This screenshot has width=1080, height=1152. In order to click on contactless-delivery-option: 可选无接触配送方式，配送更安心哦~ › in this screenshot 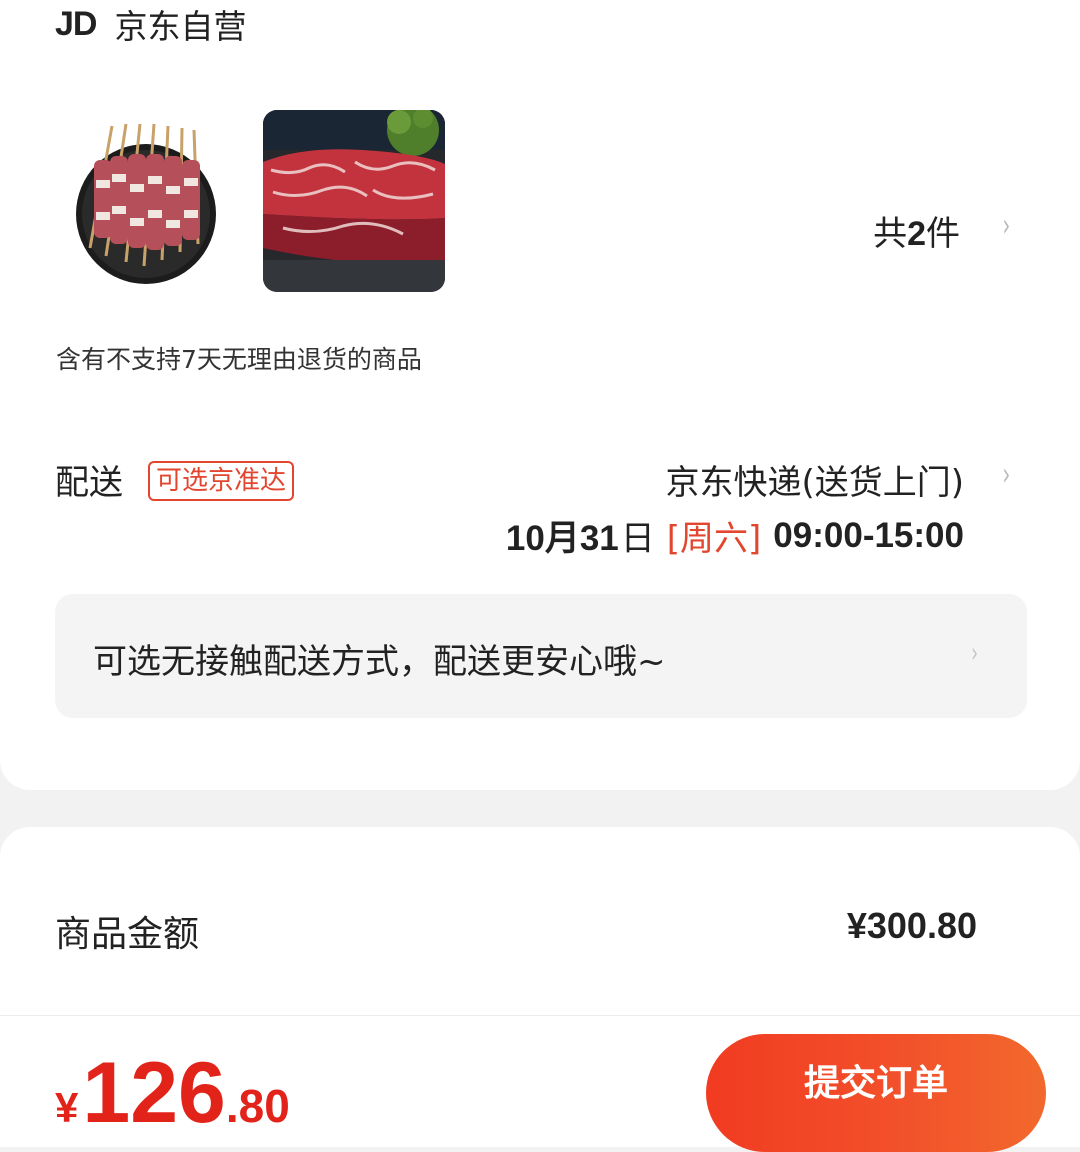, I will do `click(541, 656)`.